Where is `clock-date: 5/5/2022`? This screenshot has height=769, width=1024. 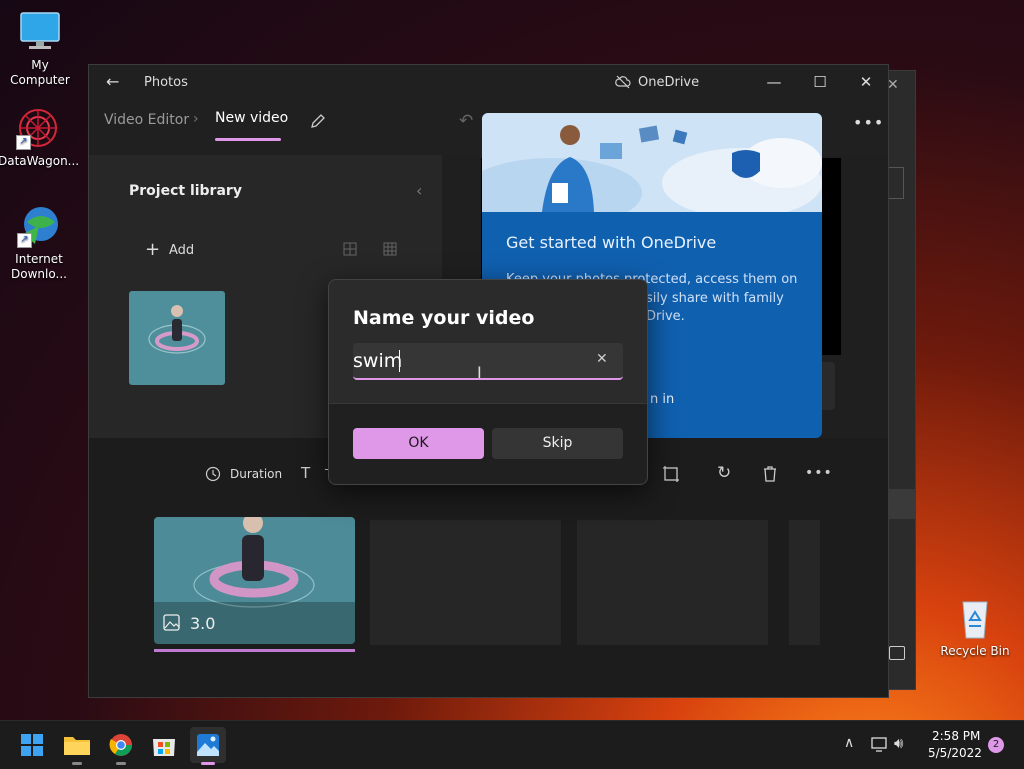
clock-date: 5/5/2022 is located at coordinates (955, 753).